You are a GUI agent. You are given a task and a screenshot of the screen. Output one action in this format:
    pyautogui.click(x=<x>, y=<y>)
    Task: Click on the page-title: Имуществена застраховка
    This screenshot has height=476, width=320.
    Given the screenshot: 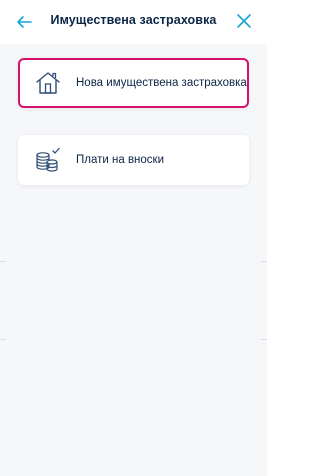 What is the action you would take?
    pyautogui.click(x=133, y=20)
    